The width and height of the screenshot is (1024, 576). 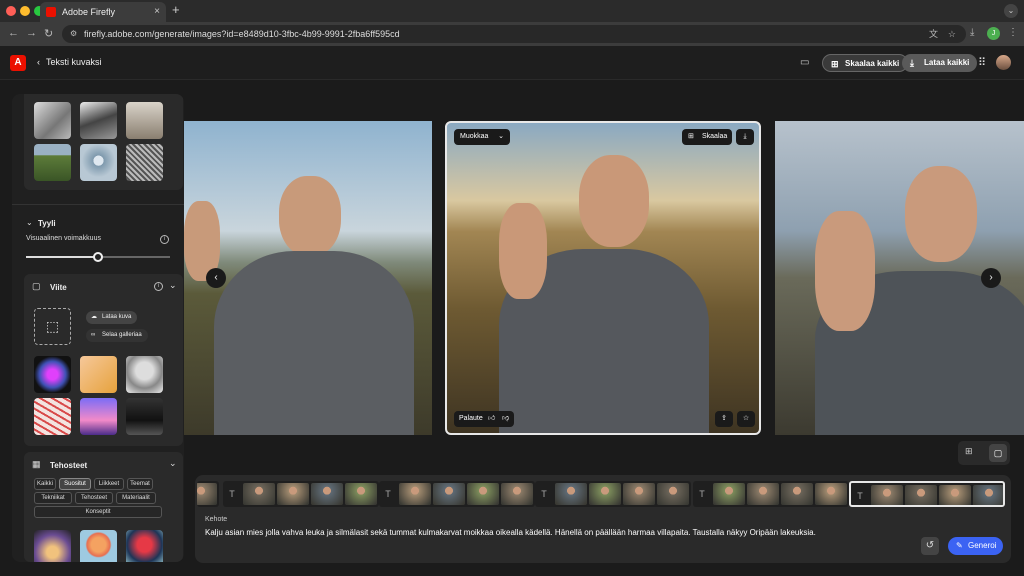 What do you see at coordinates (31, 33) in the screenshot?
I see `forward-arrow-icon: →` at bounding box center [31, 33].